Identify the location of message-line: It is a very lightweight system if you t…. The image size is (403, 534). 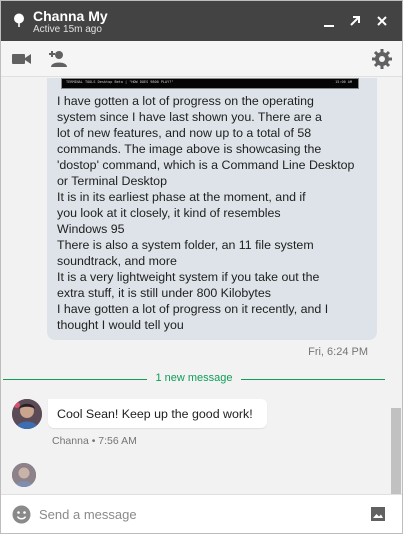
(188, 277).